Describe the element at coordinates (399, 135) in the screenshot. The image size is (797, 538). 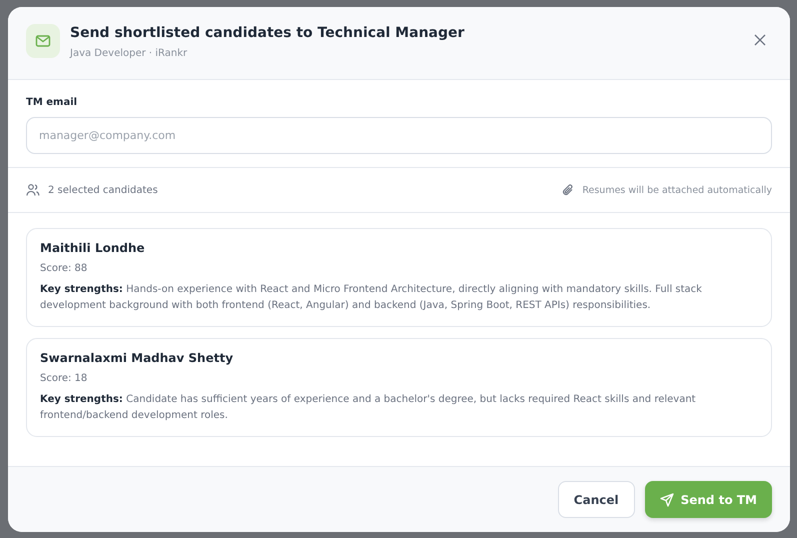
I see `email-field: manager@company.com` at that location.